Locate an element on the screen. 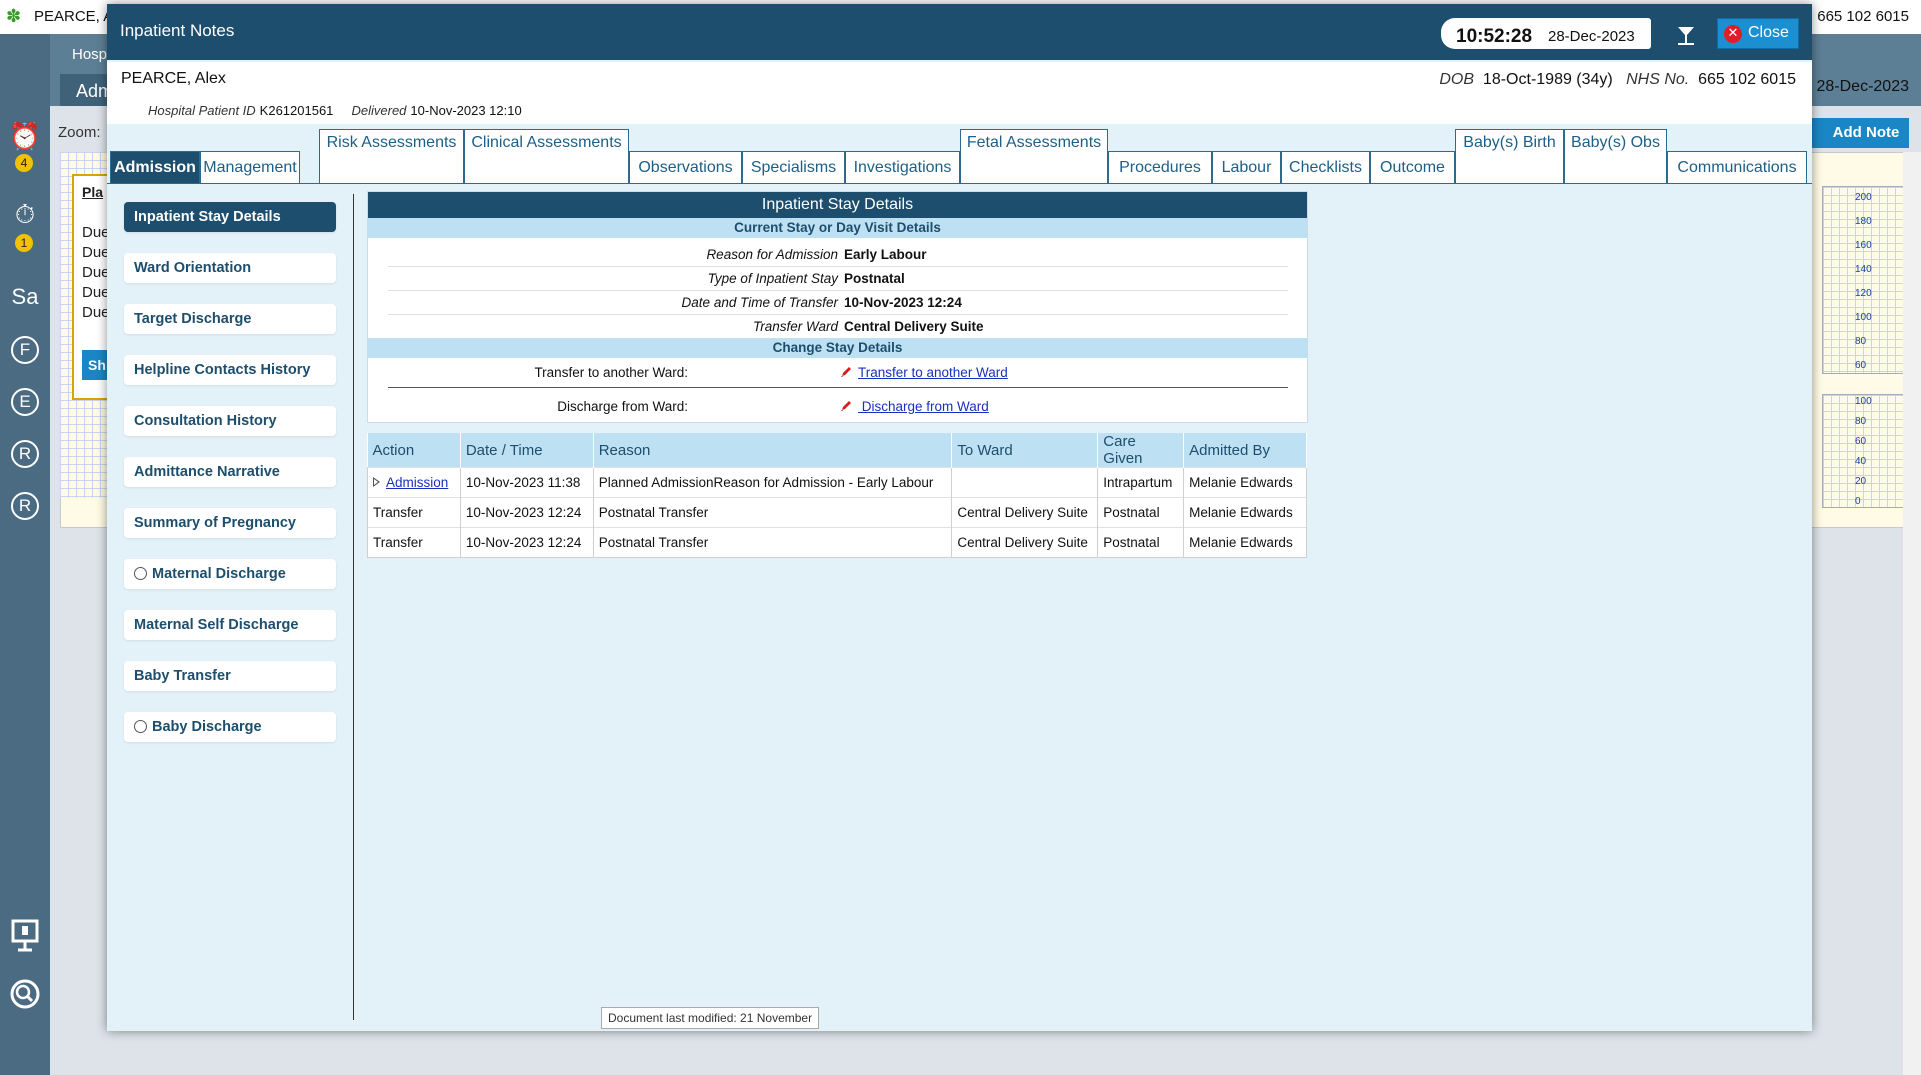  tab-babys-obs: Baby(s) Obs is located at coordinates (1615, 156).